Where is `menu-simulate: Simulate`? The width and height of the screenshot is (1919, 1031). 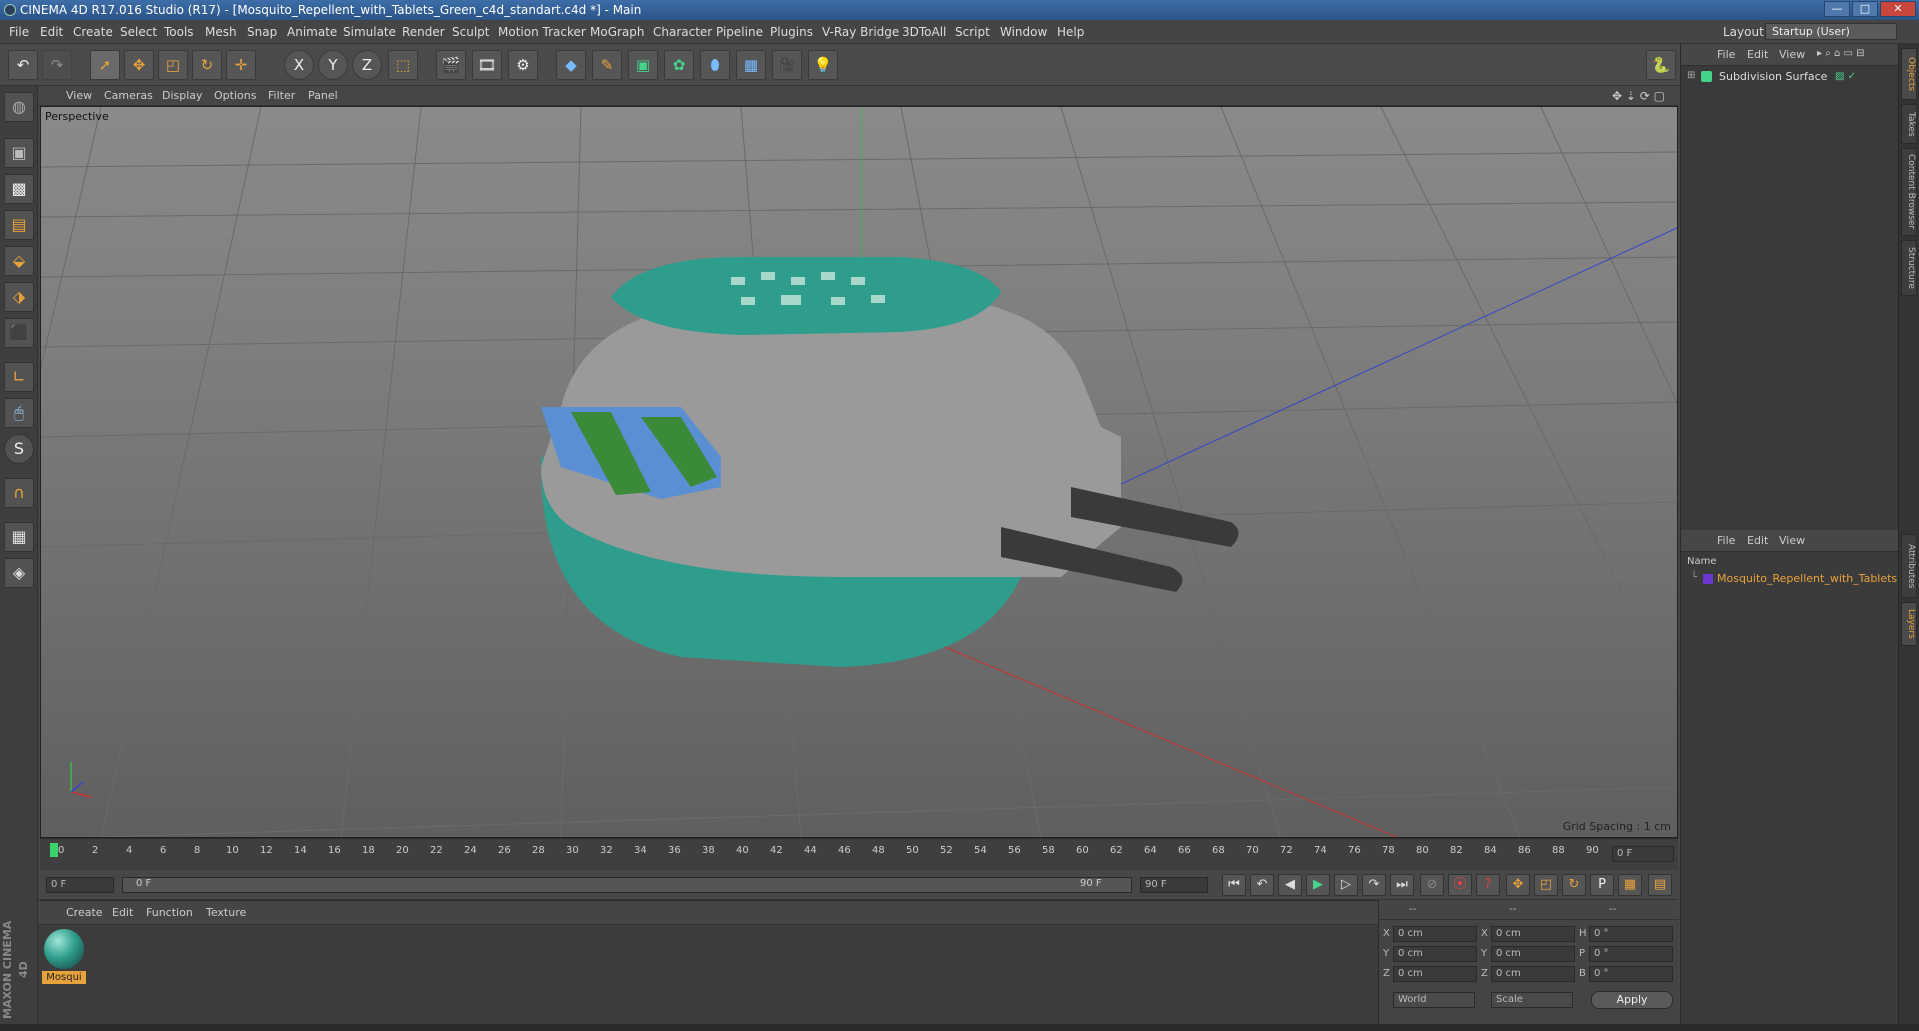
menu-simulate: Simulate is located at coordinates (369, 32).